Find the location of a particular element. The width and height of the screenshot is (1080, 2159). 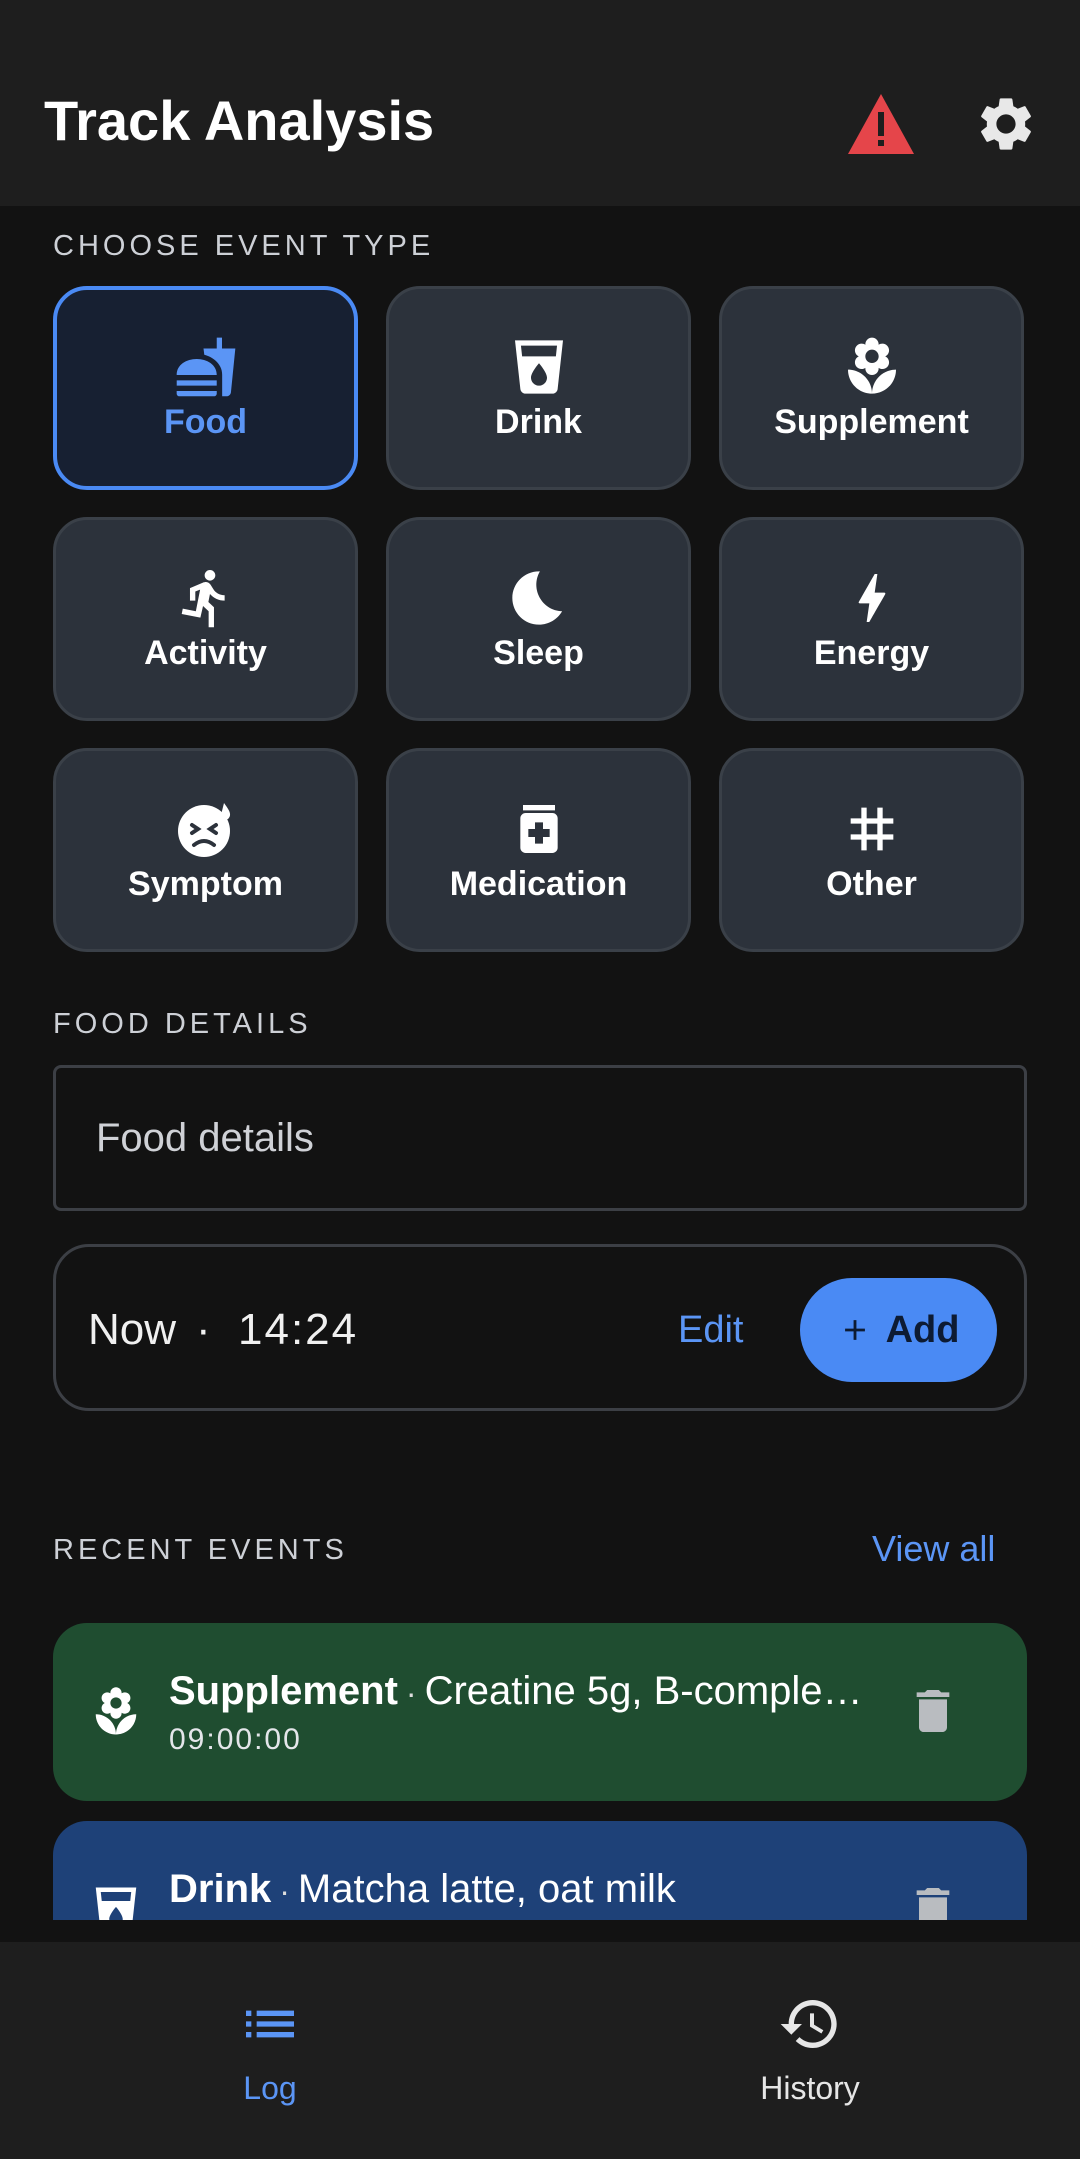

recent-section-label: RECENT EVENTS is located at coordinates (200, 1550).